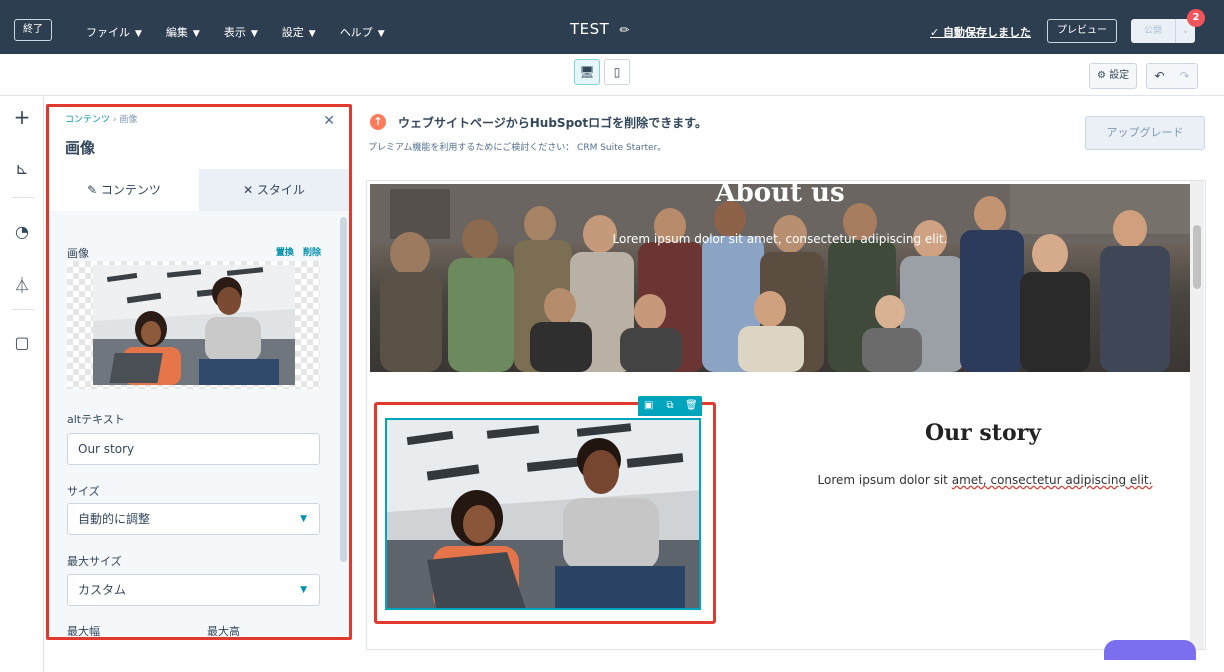  I want to click on alt-text-label: altテキスト, so click(96, 419).